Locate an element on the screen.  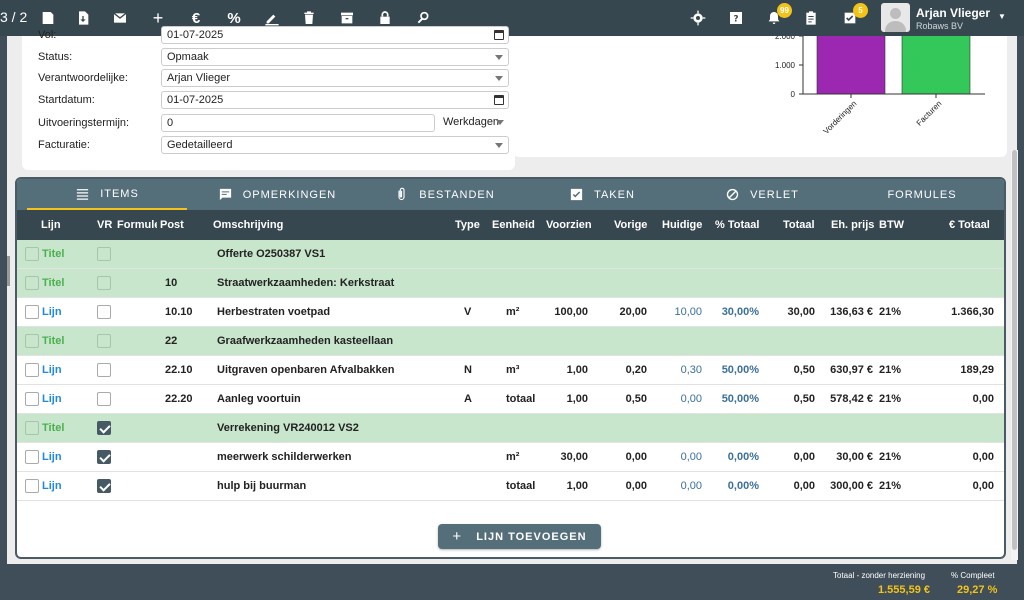
chart-y-tick-label: 0 is located at coordinates (793, 94).